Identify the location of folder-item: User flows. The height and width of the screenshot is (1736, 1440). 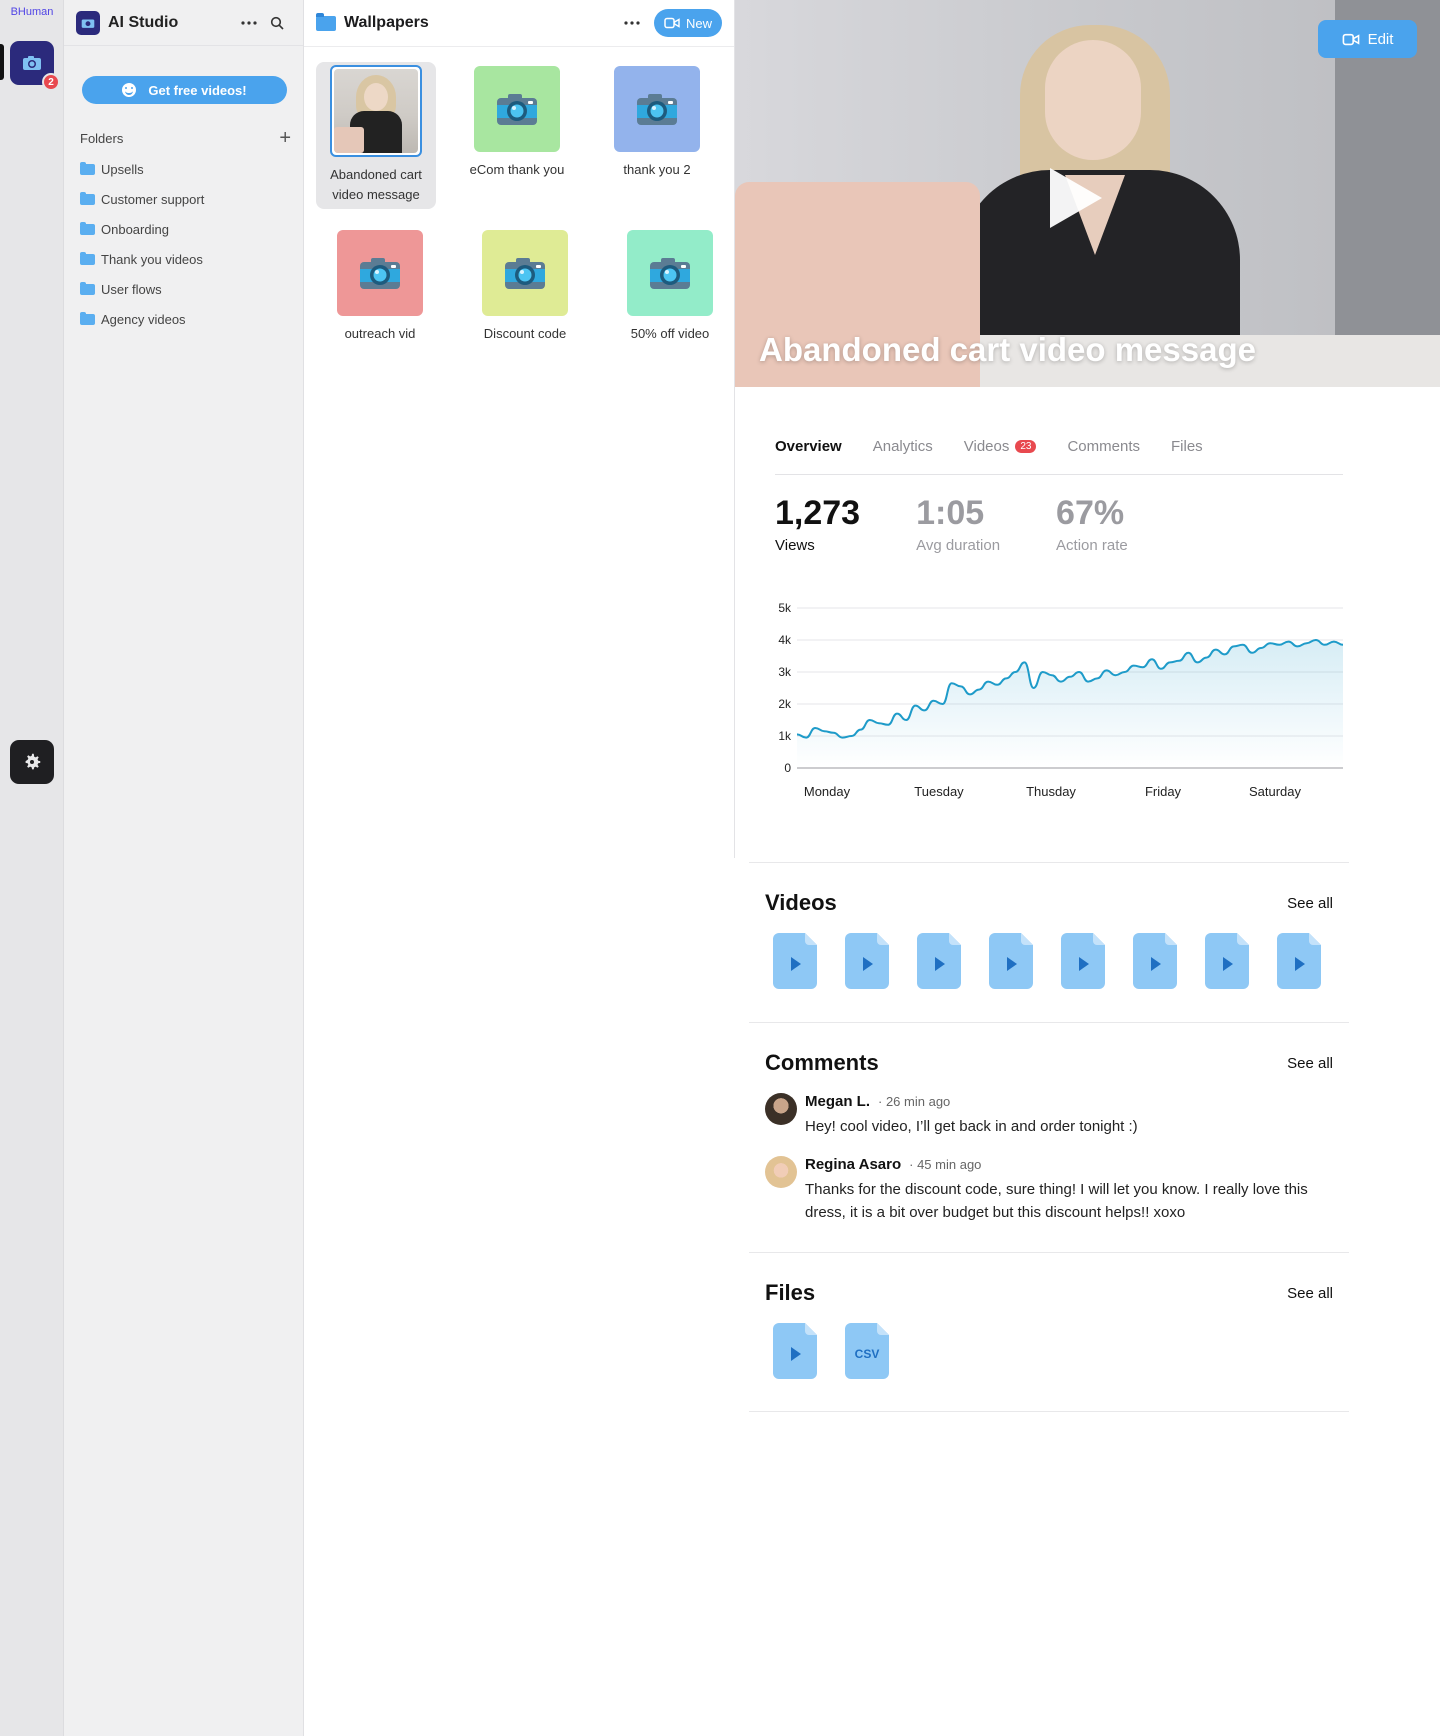
(183, 289).